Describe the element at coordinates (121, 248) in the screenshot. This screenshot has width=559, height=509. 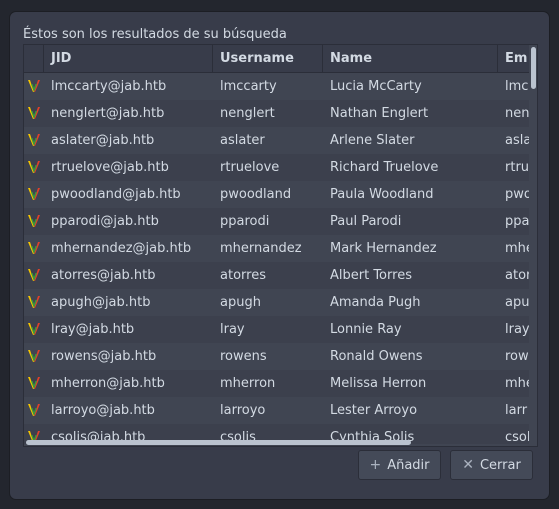
I see `cell-jid: mhernandez@jab.htb` at that location.